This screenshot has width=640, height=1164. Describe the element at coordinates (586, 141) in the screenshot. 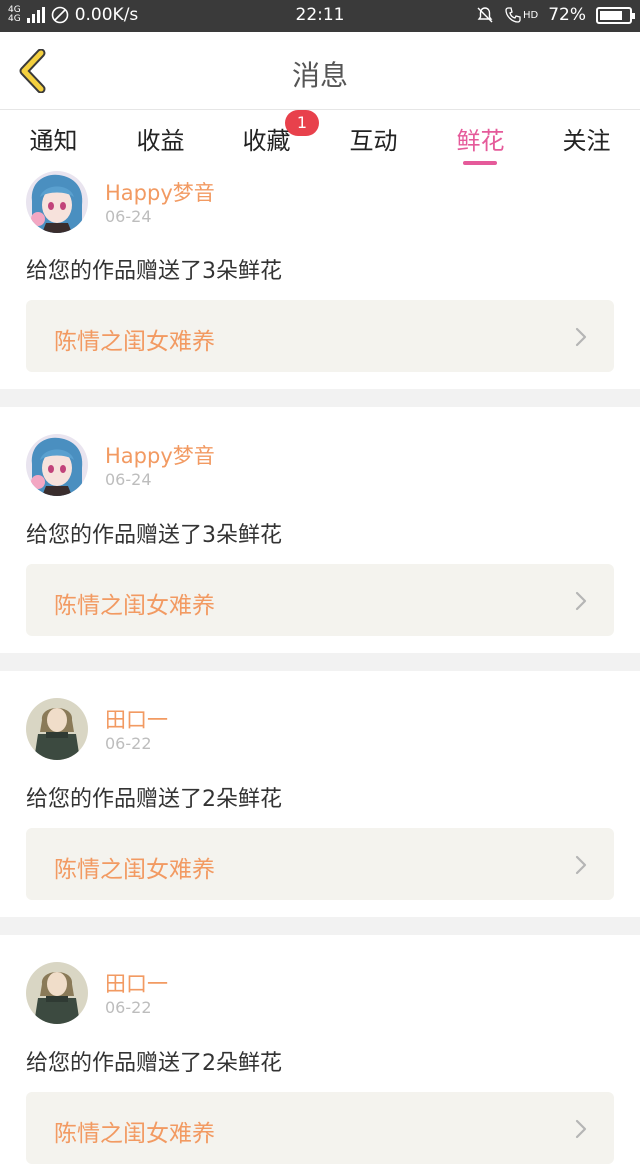

I see `tab-label: 关注` at that location.